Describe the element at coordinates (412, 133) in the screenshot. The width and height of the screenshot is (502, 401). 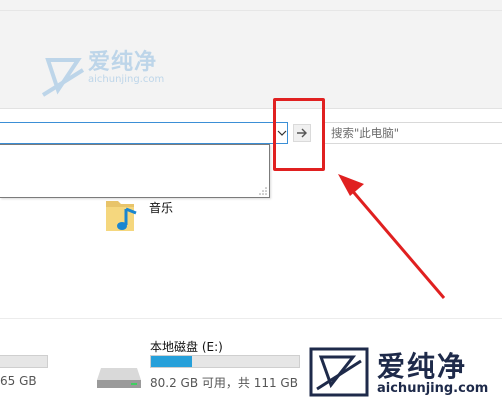
I see `search-input: 搜索"此电脑"` at that location.